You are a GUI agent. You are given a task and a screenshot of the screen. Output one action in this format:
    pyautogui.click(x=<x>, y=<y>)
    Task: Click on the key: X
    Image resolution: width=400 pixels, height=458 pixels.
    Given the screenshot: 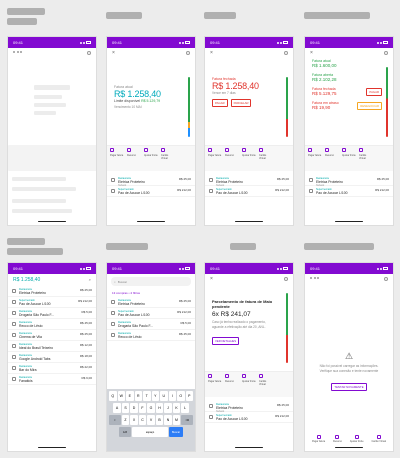 What is the action you would take?
    pyautogui.click(x=134, y=420)
    